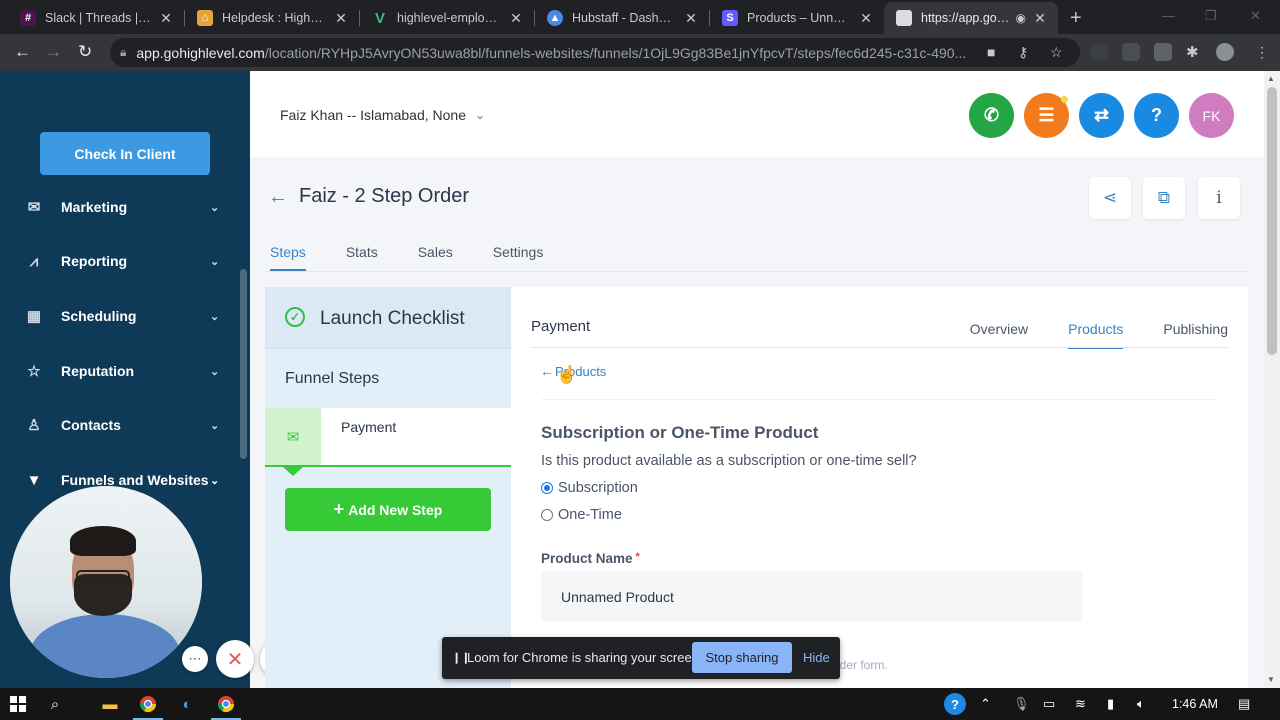 The height and width of the screenshot is (720, 1280). What do you see at coordinates (1110, 198) in the screenshot?
I see `share-button: ⋖` at bounding box center [1110, 198].